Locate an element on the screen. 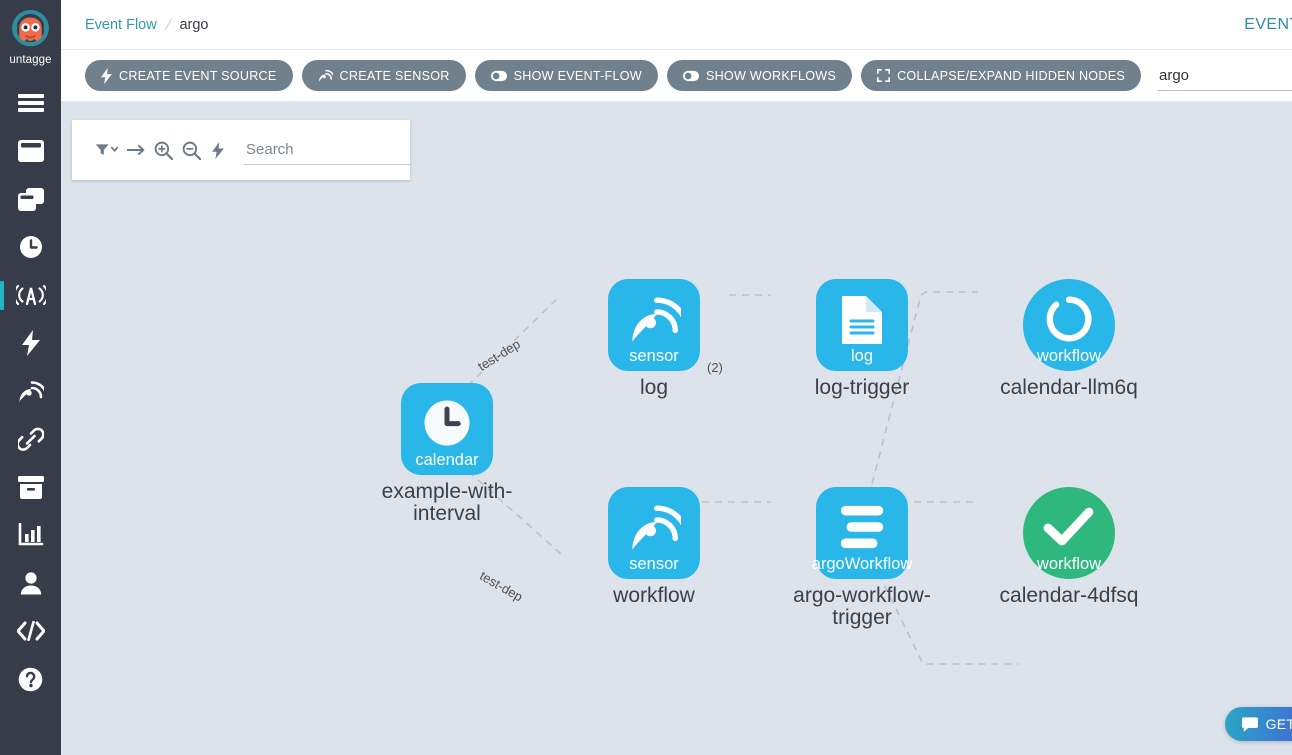 The height and width of the screenshot is (755, 1292). breadcrumb: Event Flow / argo is located at coordinates (147, 24).